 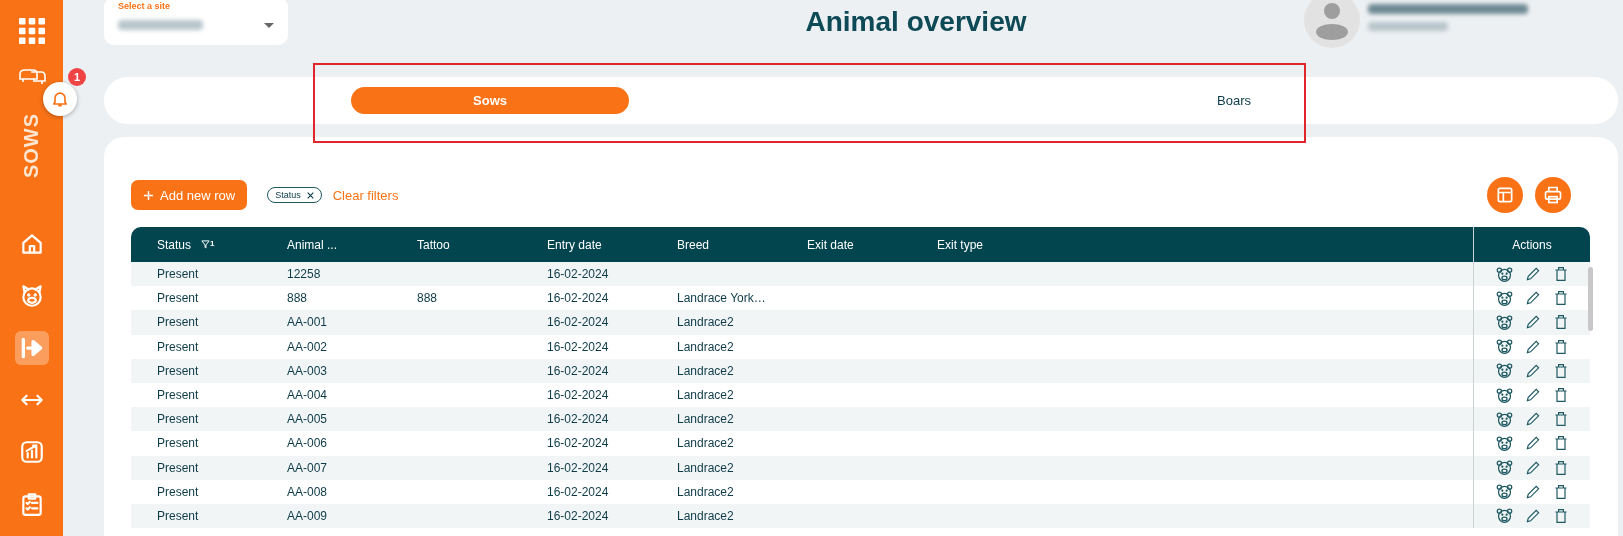 I want to click on column-header: Status, so click(x=174, y=244).